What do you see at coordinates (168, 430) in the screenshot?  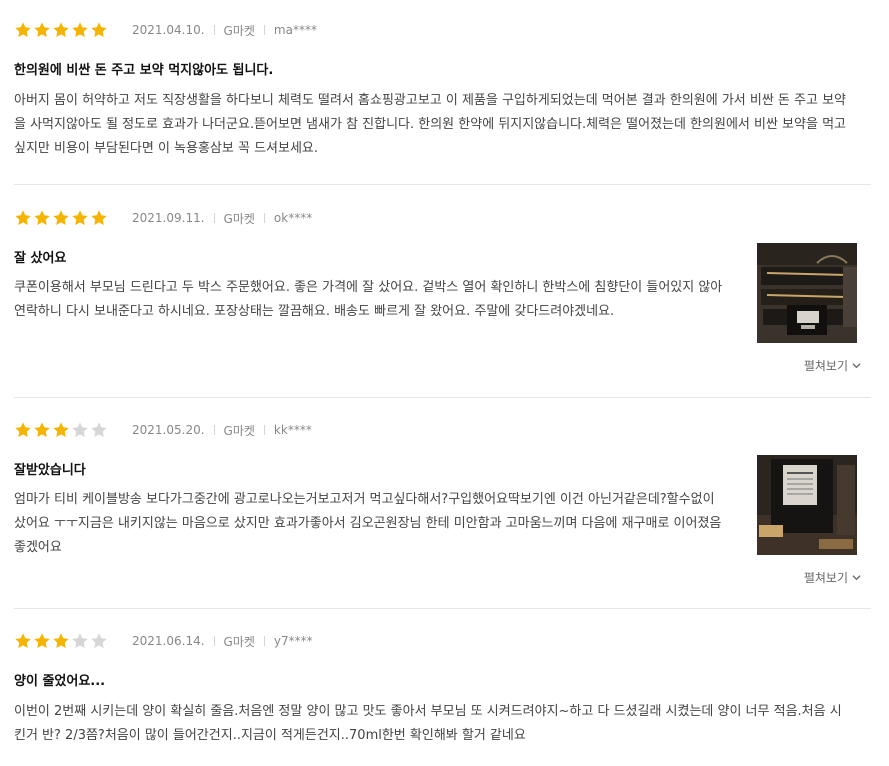 I see `review-date: 2021.05.20.` at bounding box center [168, 430].